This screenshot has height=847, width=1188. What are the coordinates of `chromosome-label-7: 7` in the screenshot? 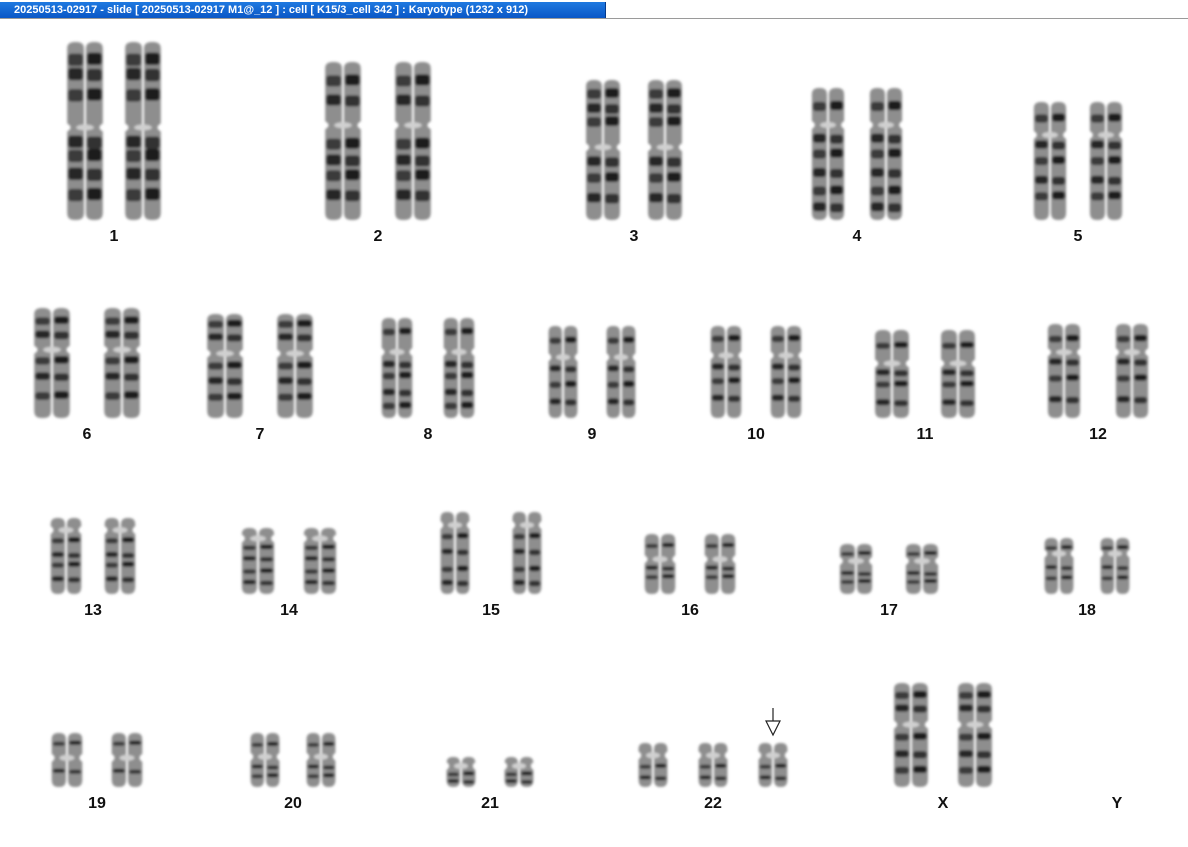 It's located at (260, 434).